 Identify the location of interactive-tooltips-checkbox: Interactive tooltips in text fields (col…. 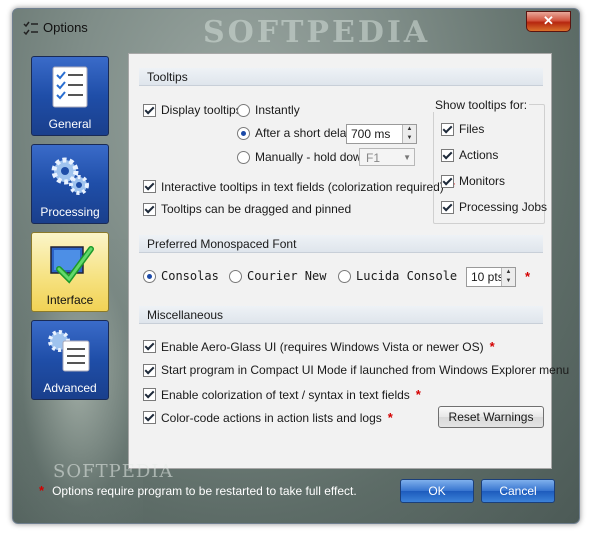
(299, 186).